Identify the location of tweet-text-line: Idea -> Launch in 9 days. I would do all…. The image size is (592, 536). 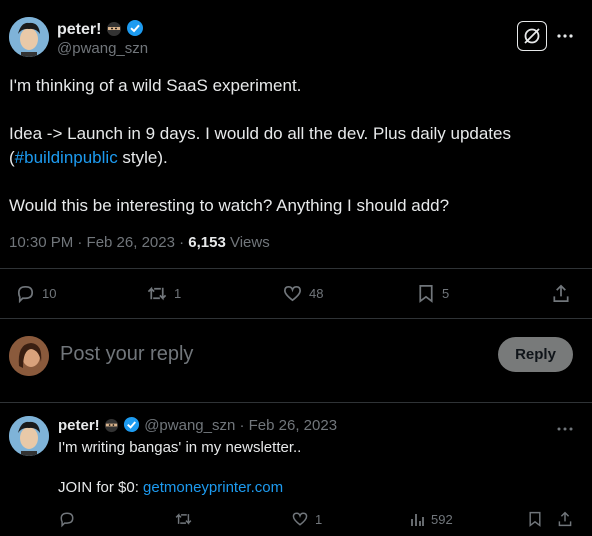
(260, 133).